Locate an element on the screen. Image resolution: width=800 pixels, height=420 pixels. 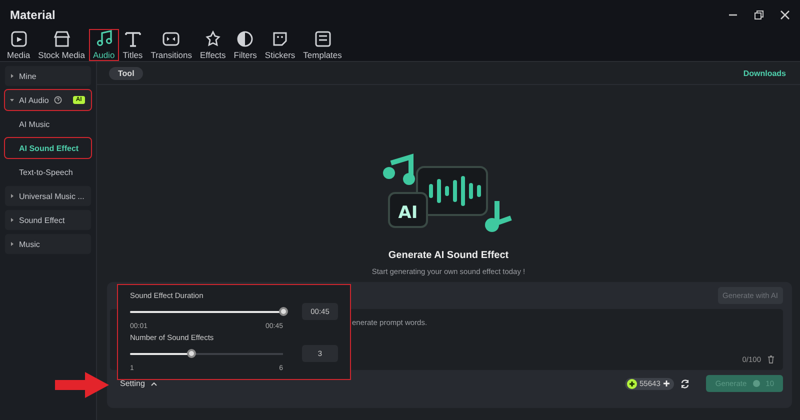
plus-icon is located at coordinates (666, 383).